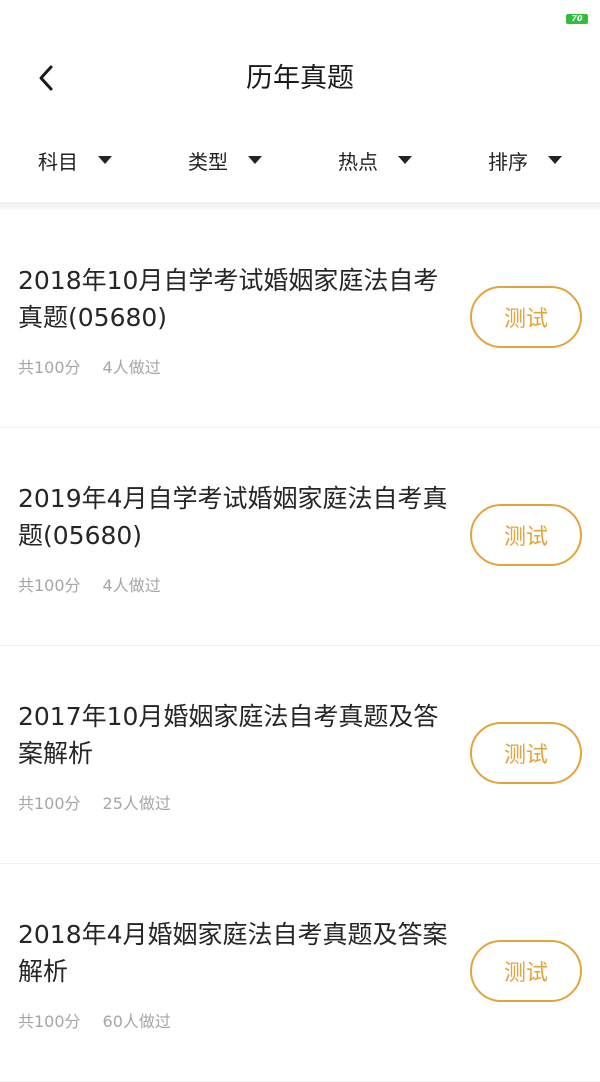 The image size is (600, 1082). Describe the element at coordinates (358, 161) in the screenshot. I see `filter-label: 热点` at that location.